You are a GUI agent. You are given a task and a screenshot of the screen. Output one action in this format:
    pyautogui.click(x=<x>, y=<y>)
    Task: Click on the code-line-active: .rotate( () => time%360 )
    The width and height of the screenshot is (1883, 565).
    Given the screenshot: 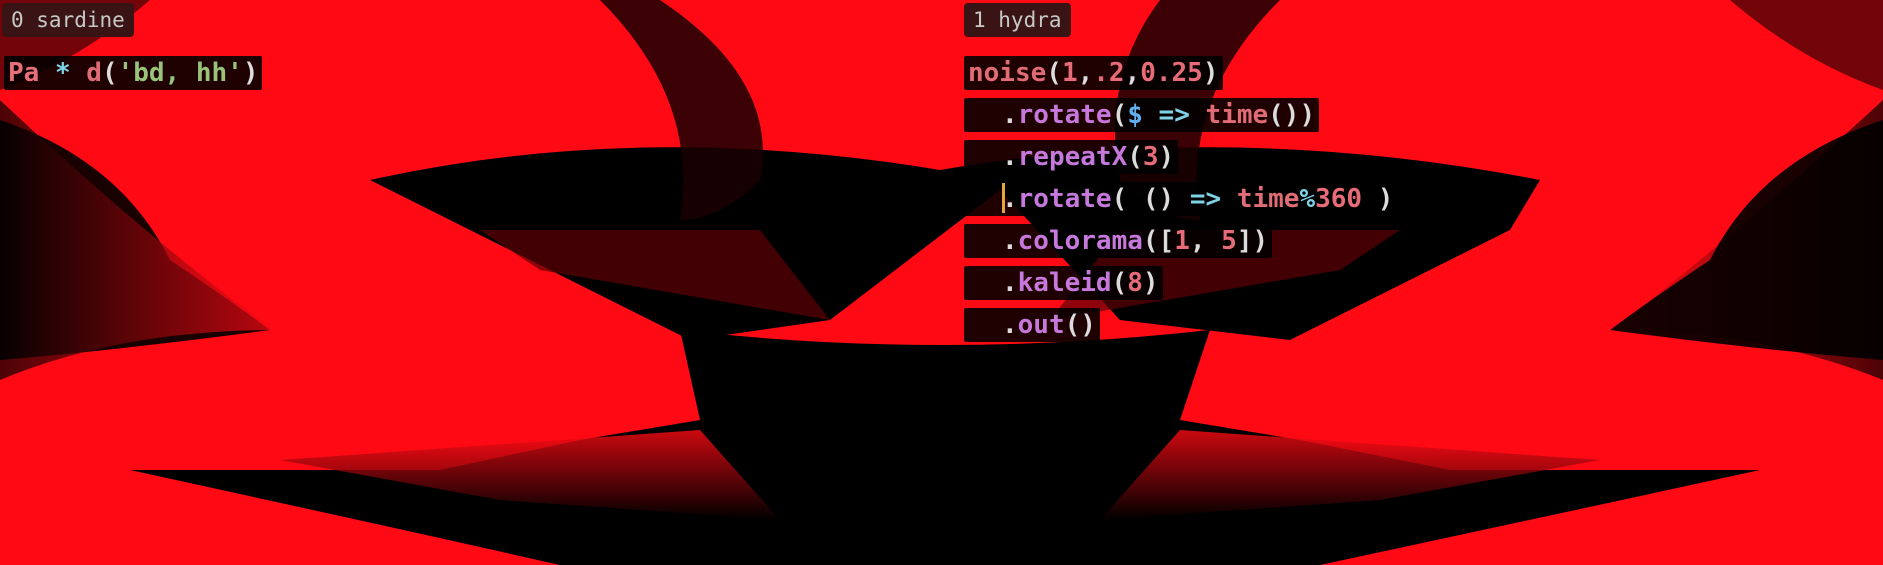 What is the action you would take?
    pyautogui.click(x=1181, y=199)
    